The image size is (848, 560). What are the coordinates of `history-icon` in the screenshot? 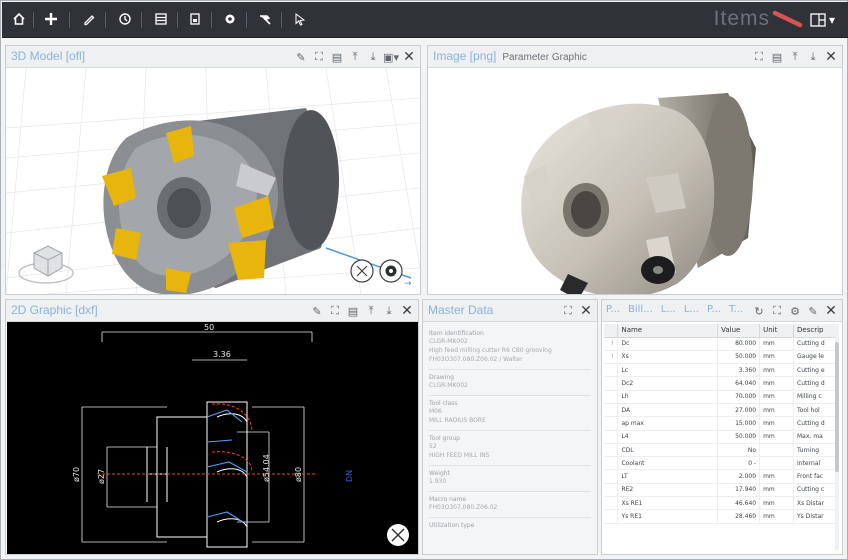 It's located at (125, 19).